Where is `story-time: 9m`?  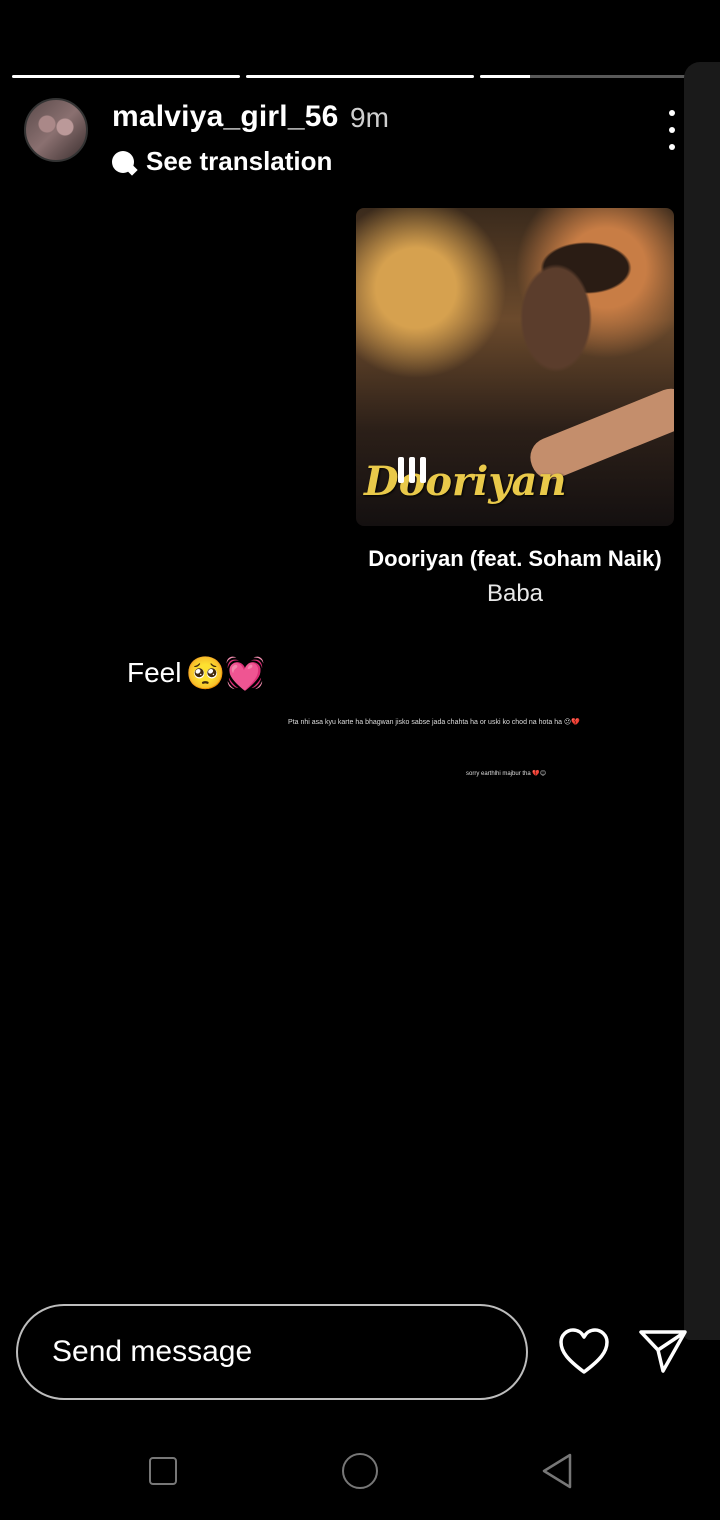 story-time: 9m is located at coordinates (369, 117).